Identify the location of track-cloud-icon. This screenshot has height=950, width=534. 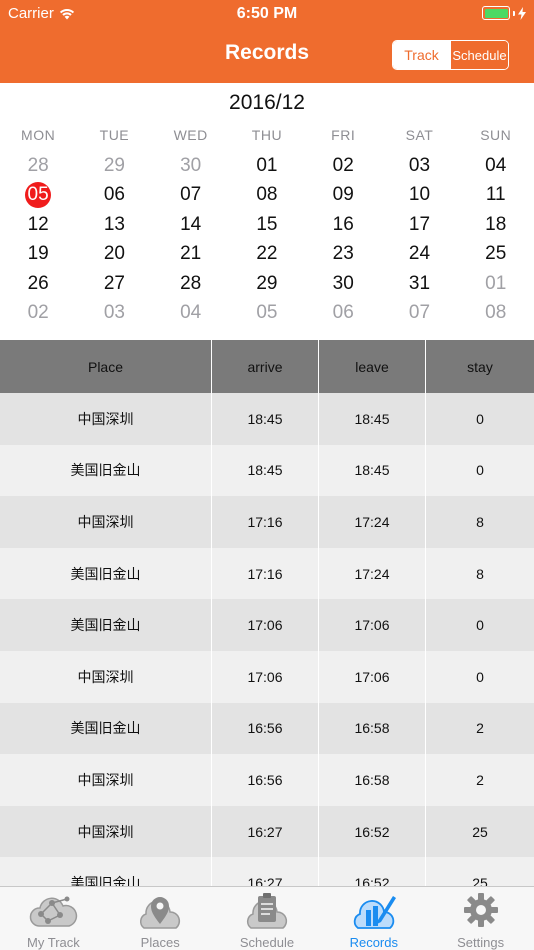
(54, 911).